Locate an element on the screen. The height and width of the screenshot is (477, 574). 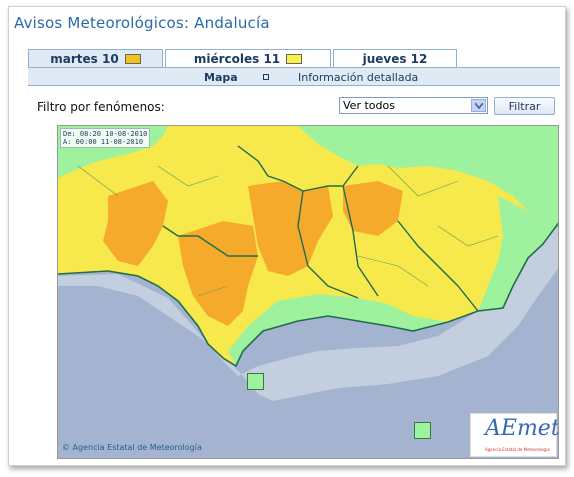
melilla-warning-marker is located at coordinates (422, 430).